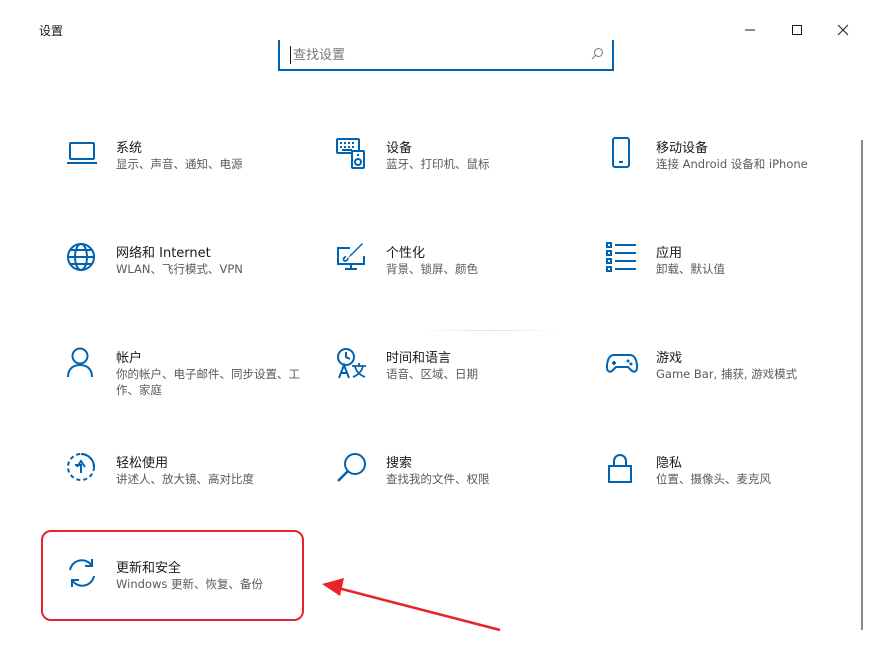 The image size is (881, 658). Describe the element at coordinates (352, 363) in the screenshot. I see `time-language-icon` at that location.